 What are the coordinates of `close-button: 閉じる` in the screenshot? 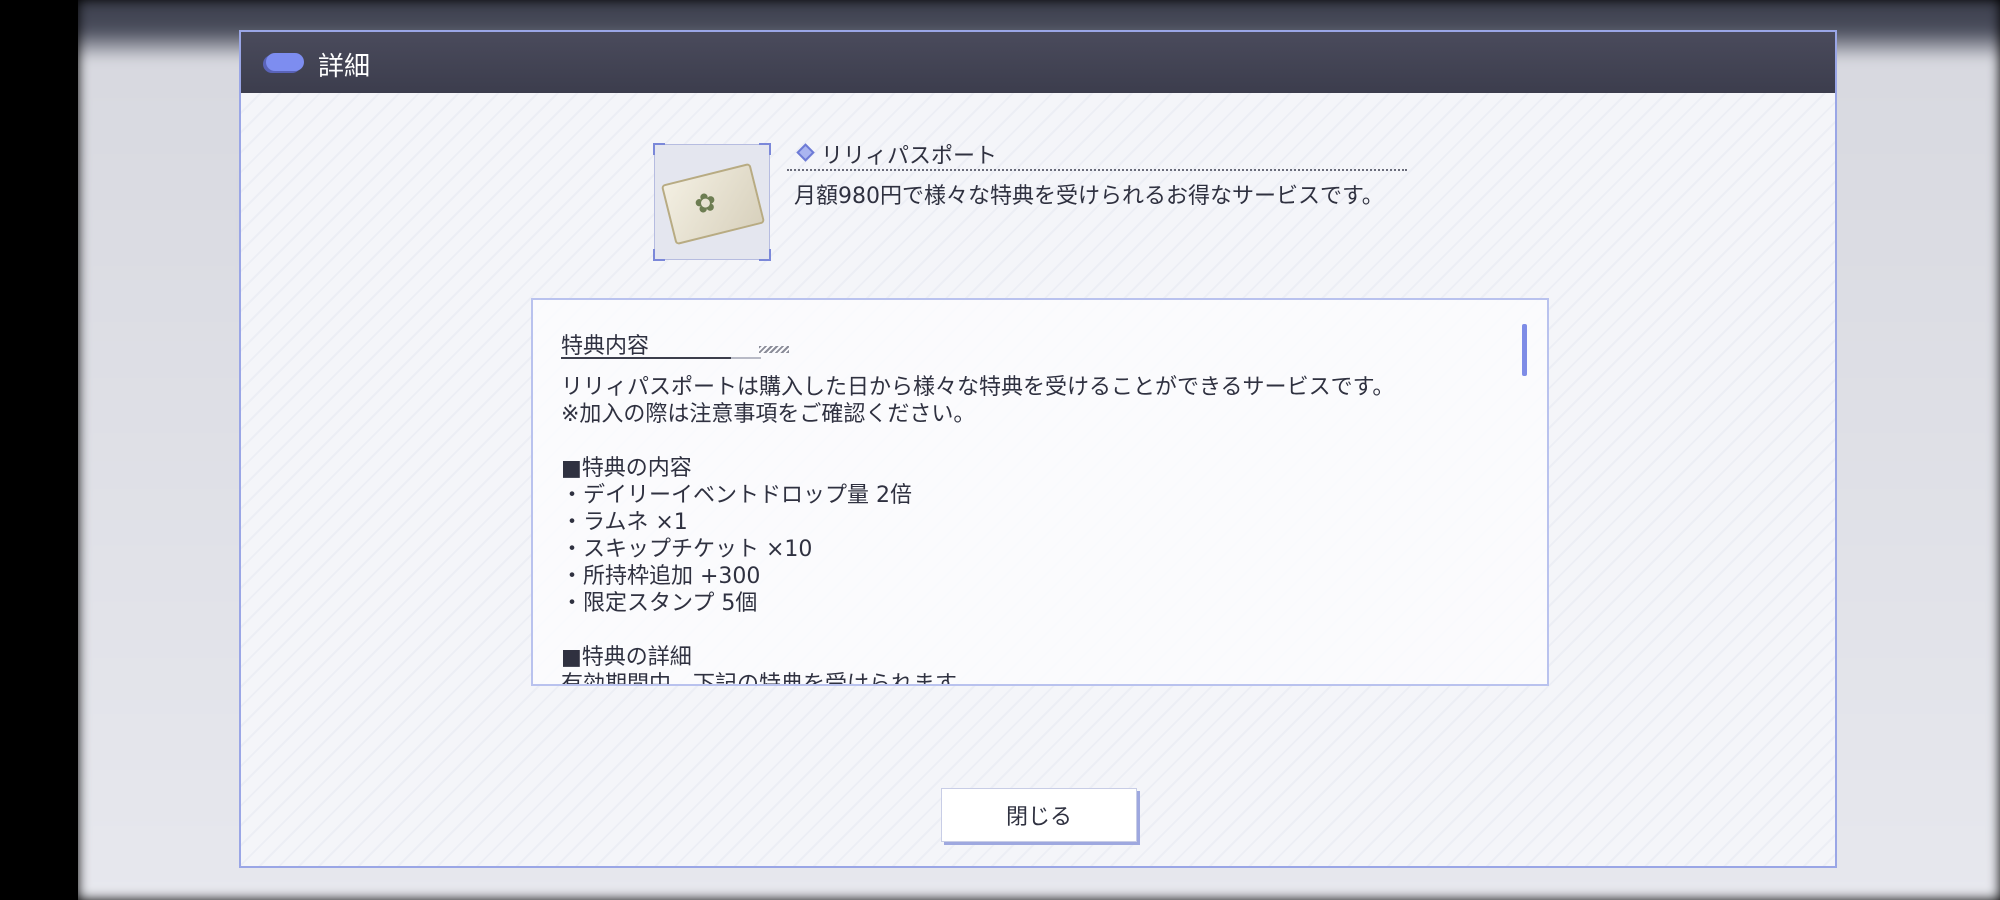 It's located at (1039, 815).